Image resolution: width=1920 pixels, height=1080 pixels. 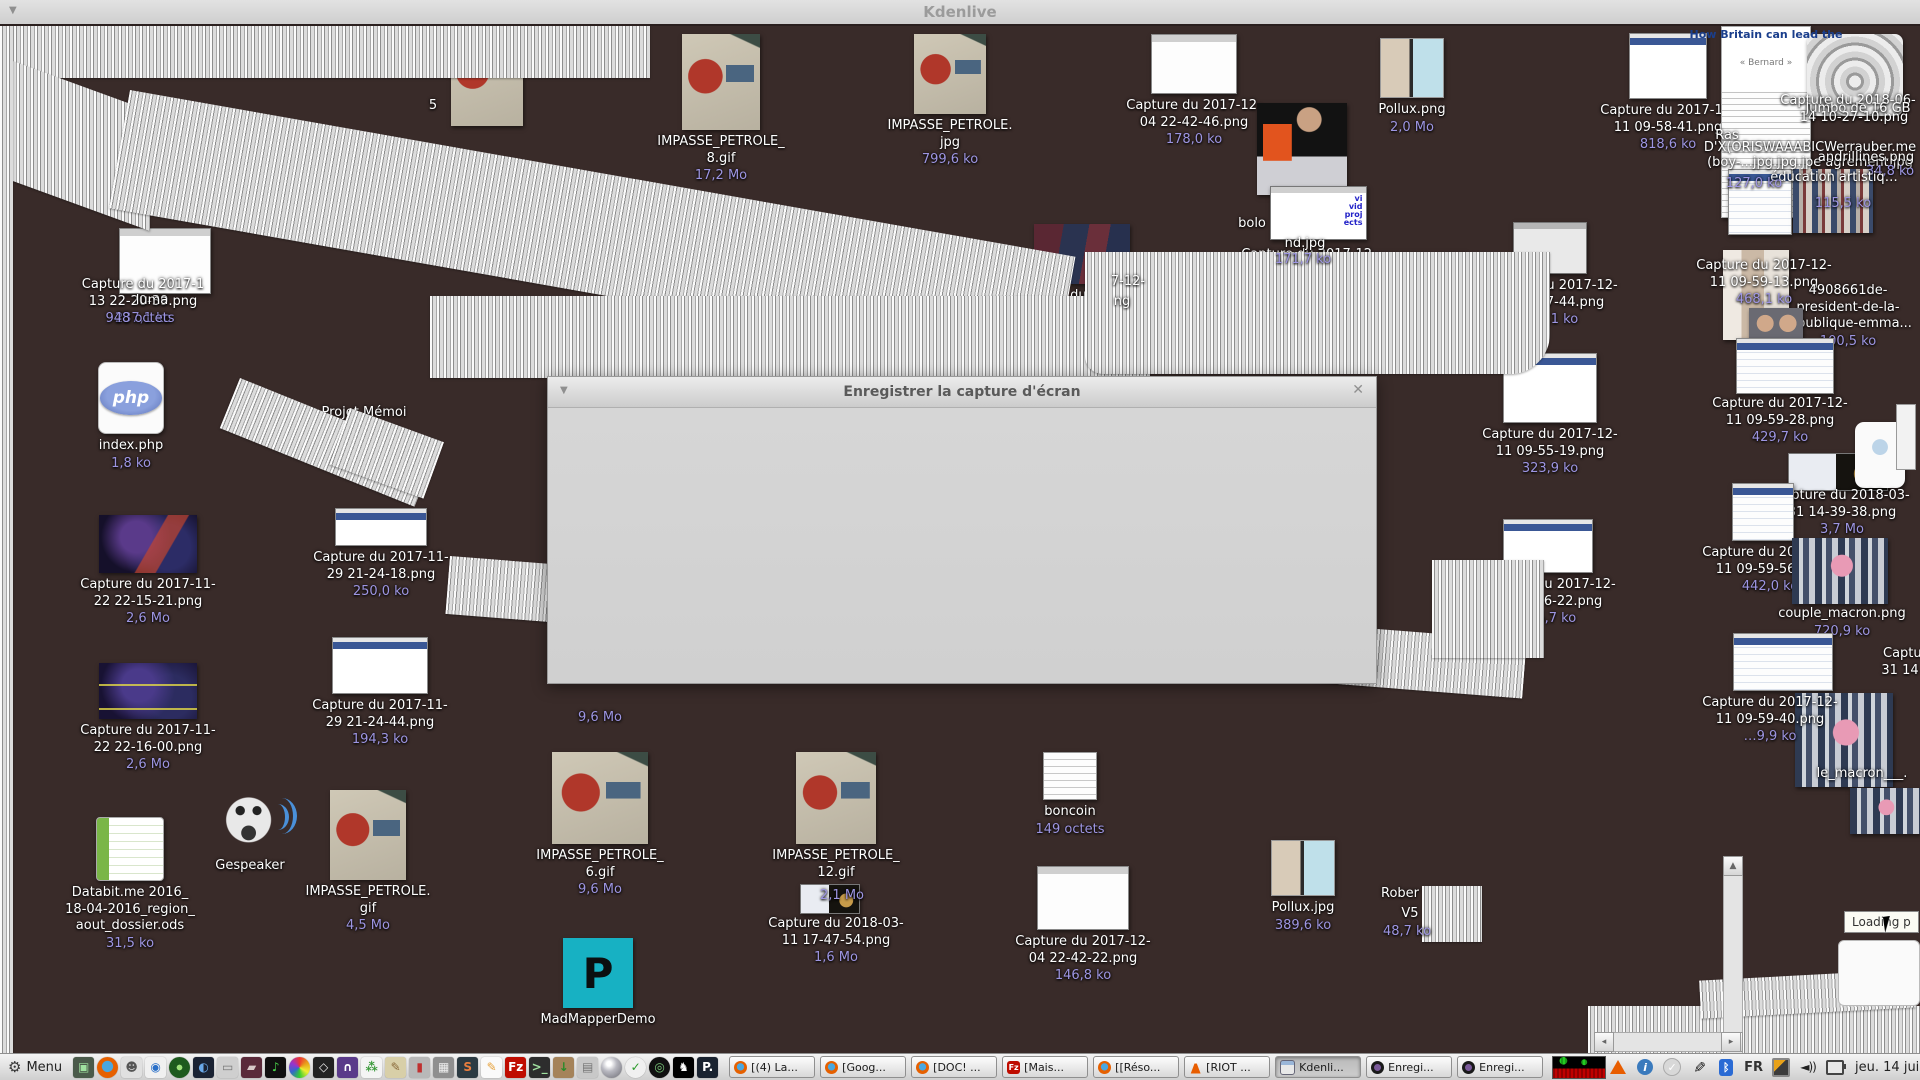 I want to click on camera-icon, so click(x=1469, y=1067).